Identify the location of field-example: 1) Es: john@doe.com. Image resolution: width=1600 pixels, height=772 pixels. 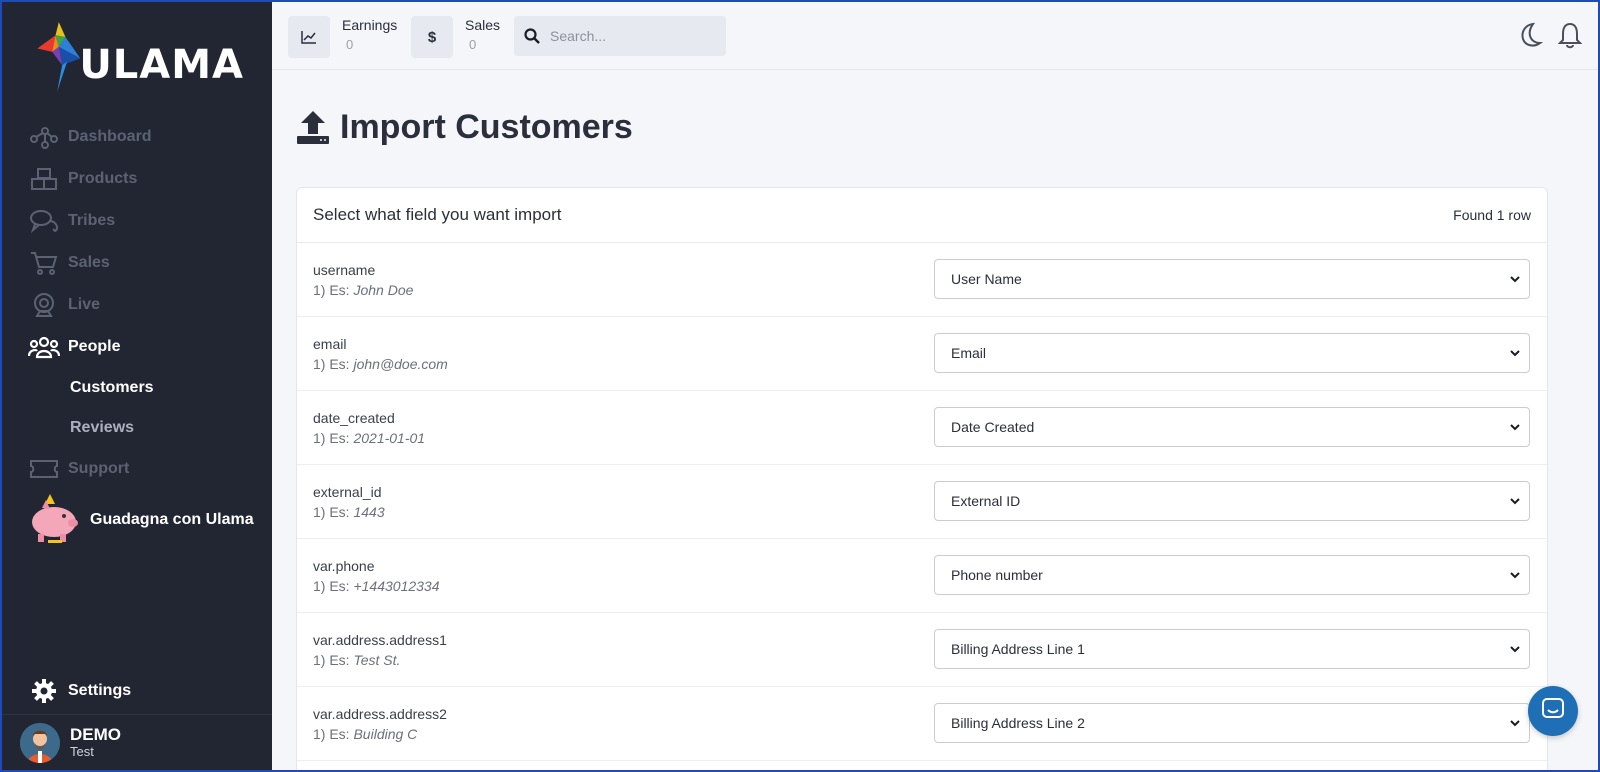
(380, 363).